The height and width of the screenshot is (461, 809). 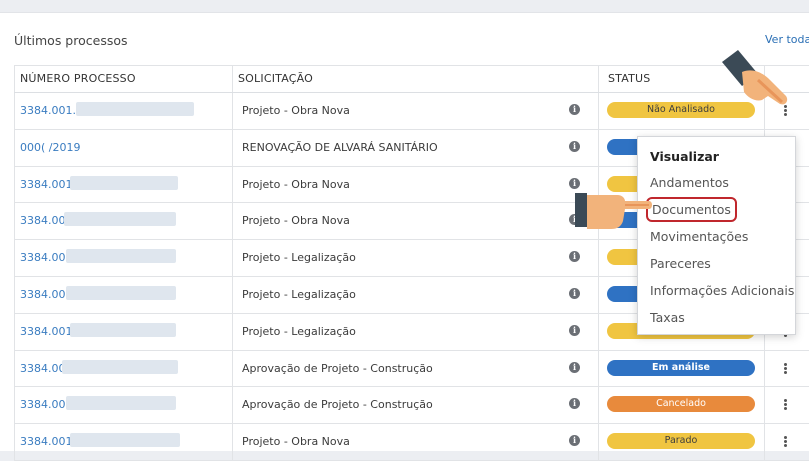 What do you see at coordinates (681, 441) in the screenshot?
I see `status-badge: Parado` at bounding box center [681, 441].